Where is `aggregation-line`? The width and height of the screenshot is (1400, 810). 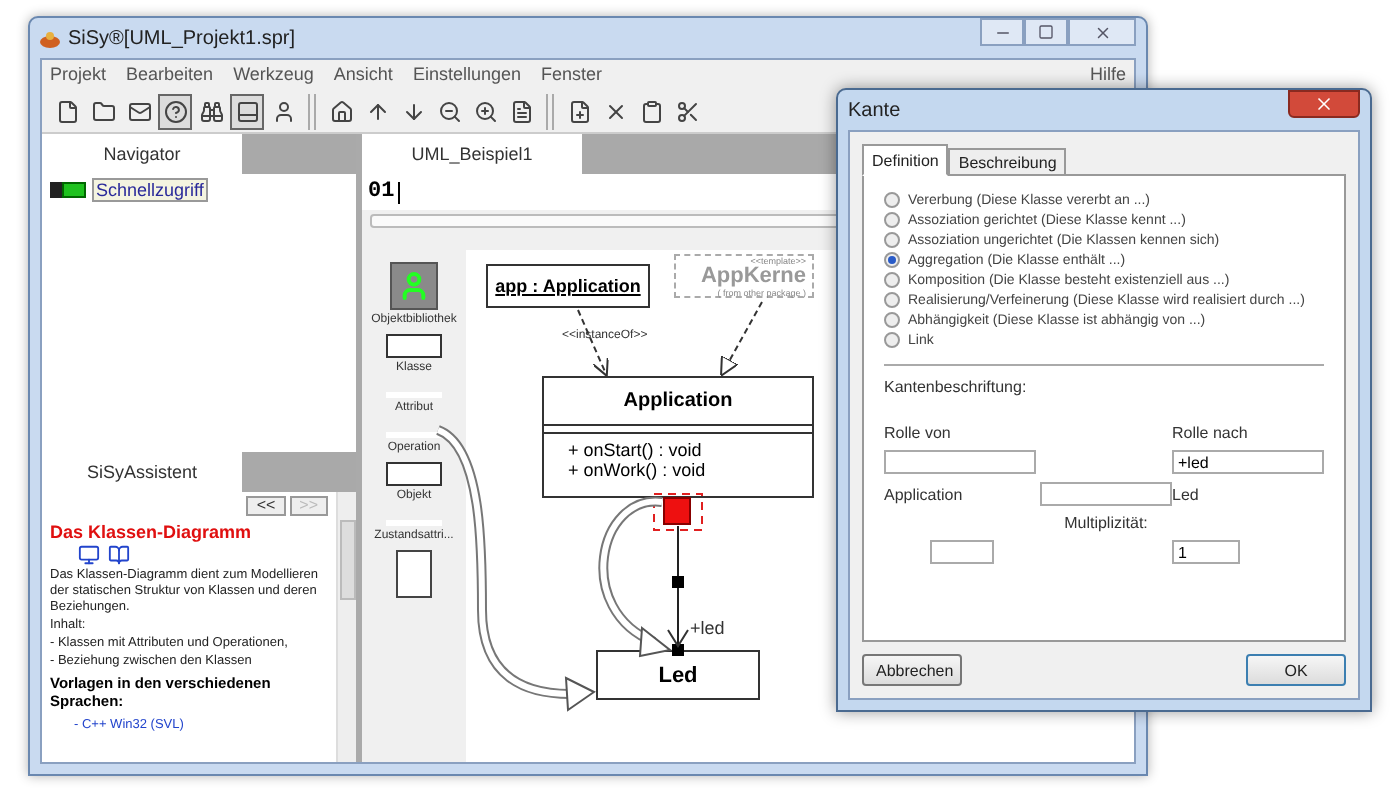 aggregation-line is located at coordinates (678, 590).